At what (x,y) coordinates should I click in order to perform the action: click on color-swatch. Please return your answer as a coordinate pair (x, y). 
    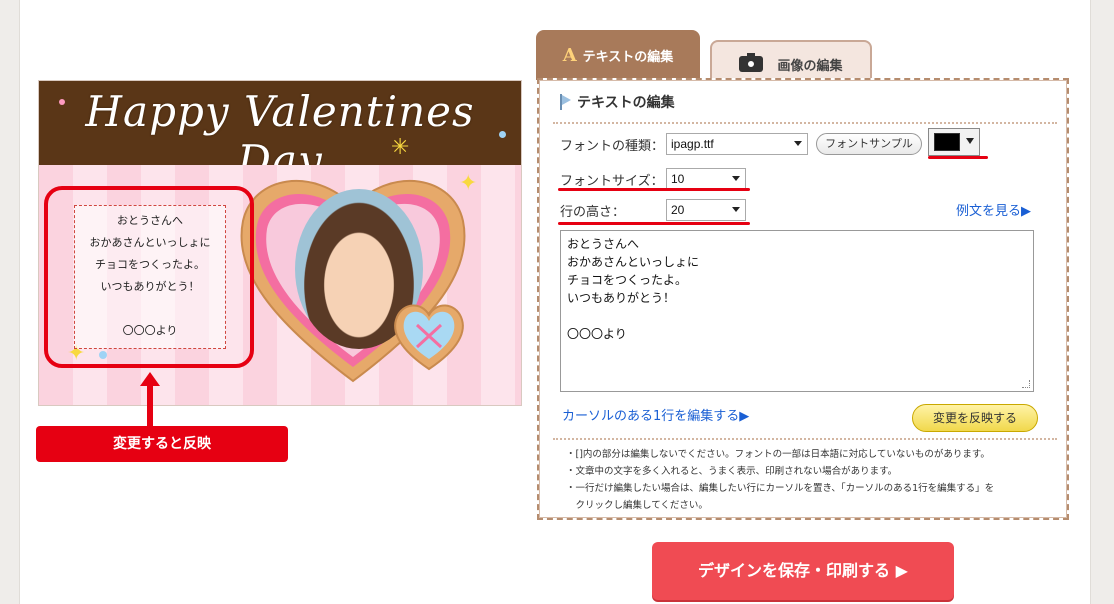
    Looking at the image, I should click on (947, 142).